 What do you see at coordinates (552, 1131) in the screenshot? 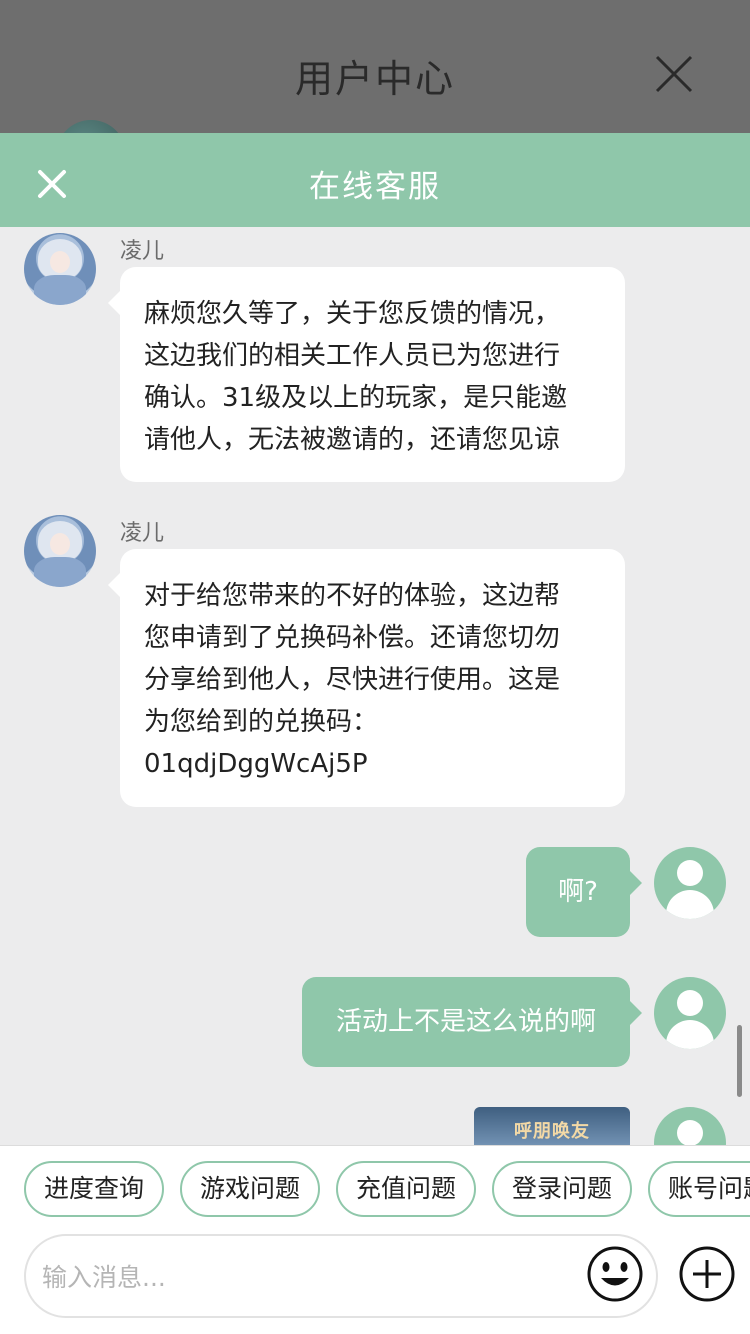
I see `image-message-title: 呼朋唤友` at bounding box center [552, 1131].